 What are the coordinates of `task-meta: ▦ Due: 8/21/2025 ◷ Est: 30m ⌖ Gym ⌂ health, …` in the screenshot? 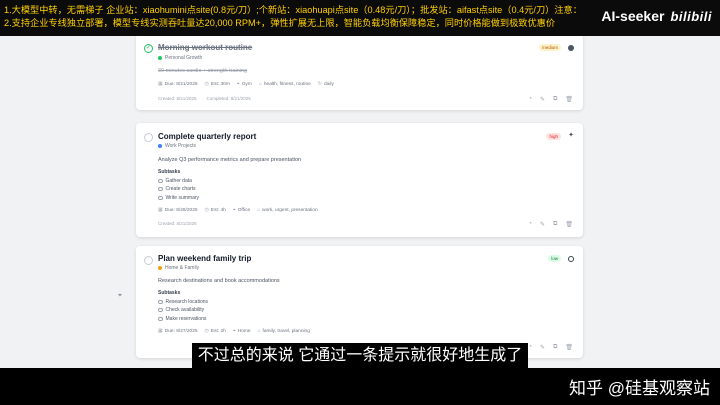 It's located at (246, 84).